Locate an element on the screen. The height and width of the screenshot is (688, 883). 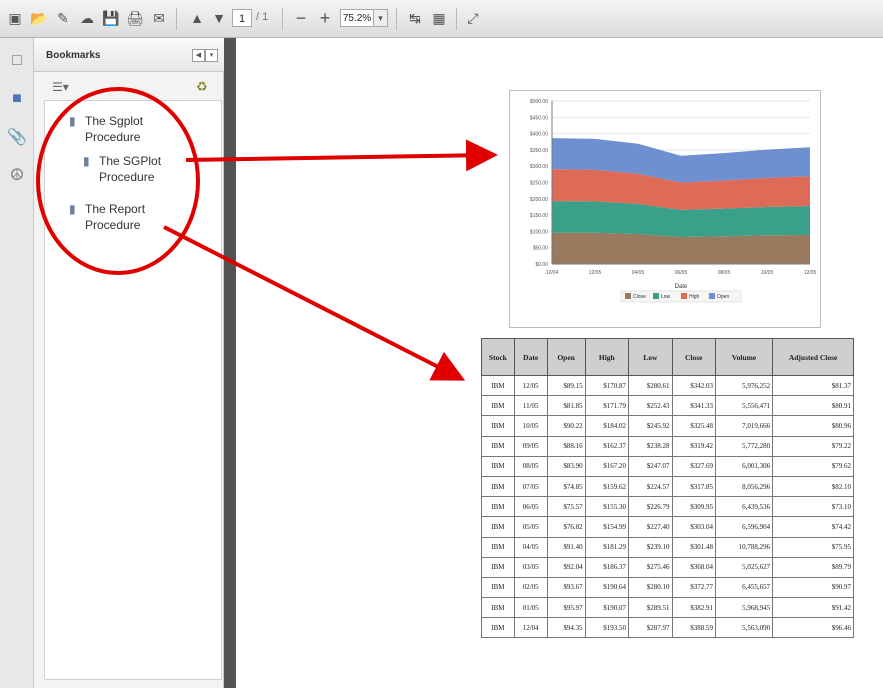
signatures-icon: ☮ is located at coordinates (17, 175).